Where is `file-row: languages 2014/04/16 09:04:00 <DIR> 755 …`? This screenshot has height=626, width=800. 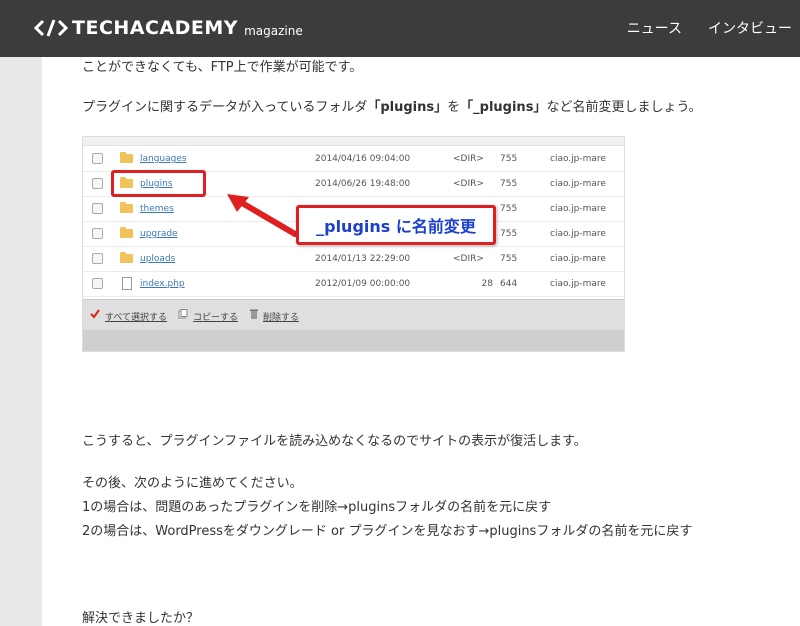 file-row: languages 2014/04/16 09:04:00 <DIR> 755 … is located at coordinates (353, 159).